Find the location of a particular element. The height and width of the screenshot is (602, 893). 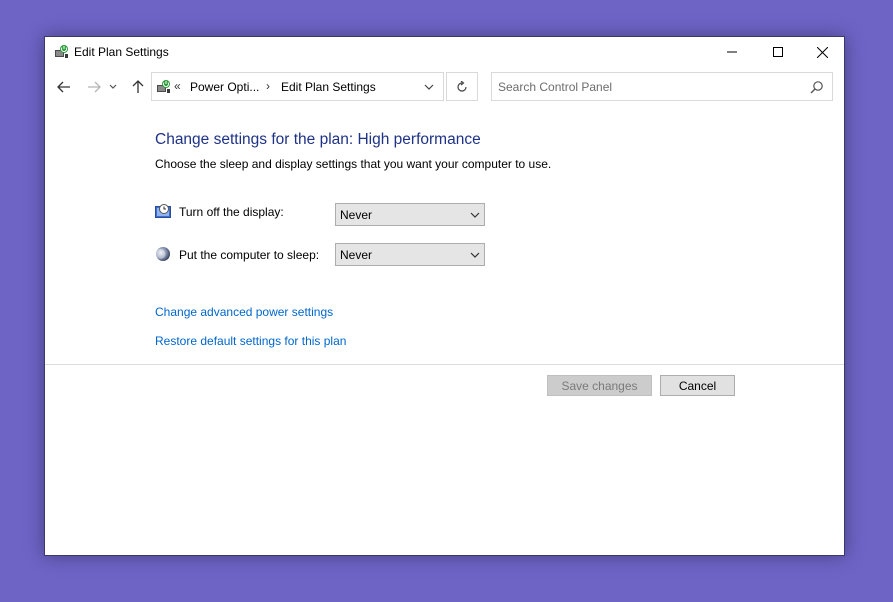

window-title: Edit Plan Settings is located at coordinates (121, 52).